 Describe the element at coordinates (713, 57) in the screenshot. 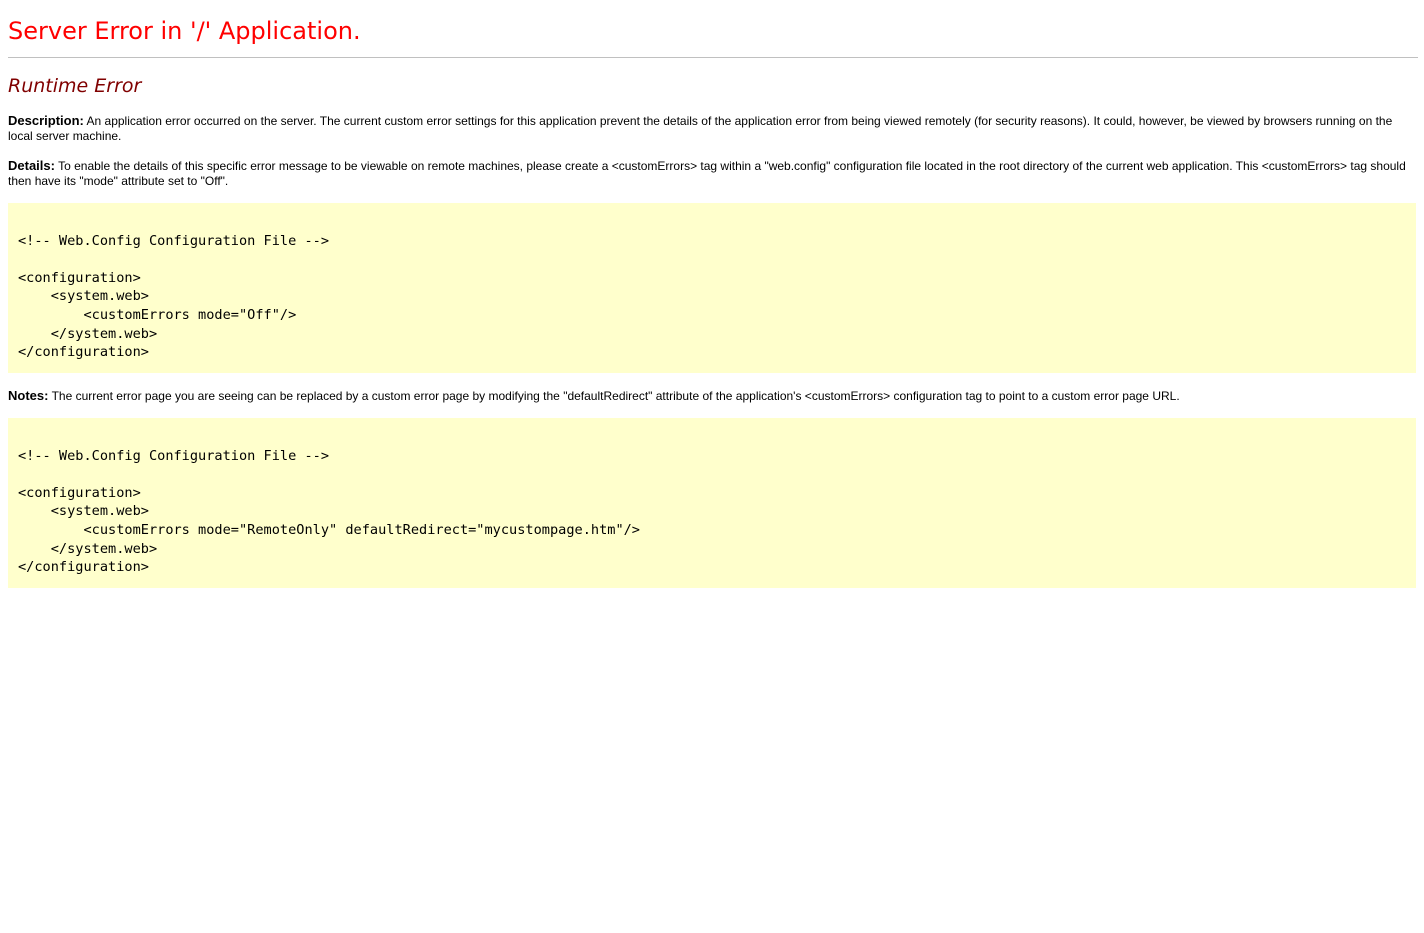

I see `divider` at that location.